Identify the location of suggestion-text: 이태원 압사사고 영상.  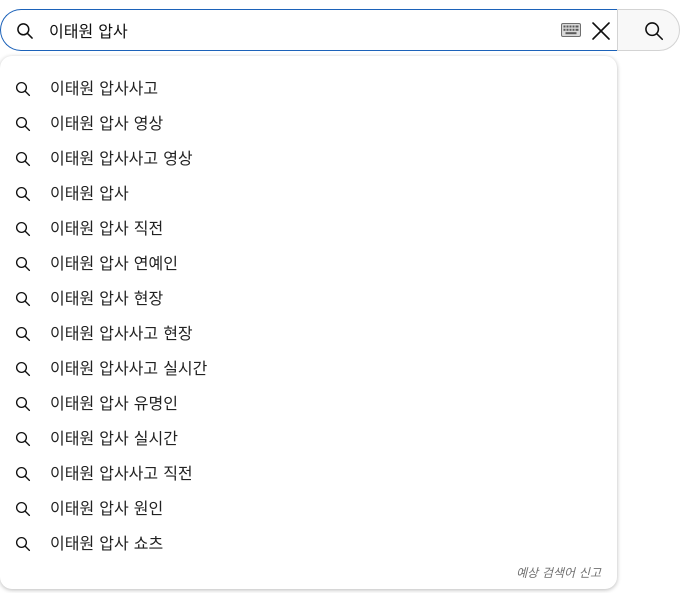
(121, 158).